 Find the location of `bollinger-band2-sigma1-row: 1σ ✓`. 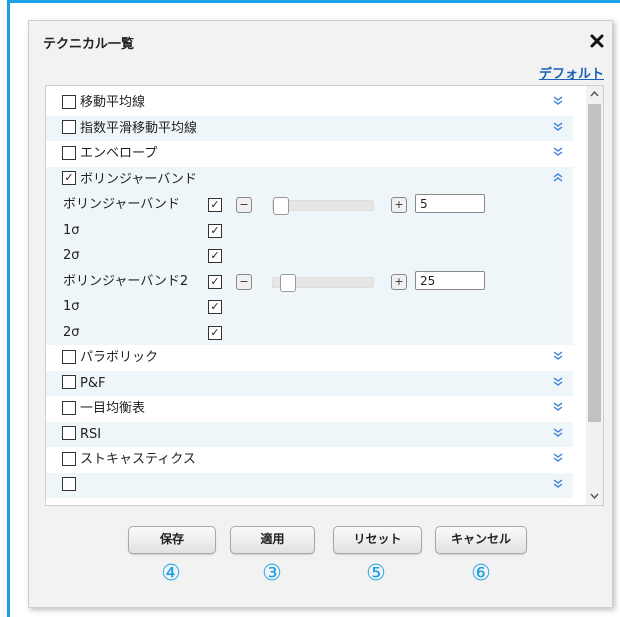

bollinger-band2-sigma1-row: 1σ ✓ is located at coordinates (309, 307).